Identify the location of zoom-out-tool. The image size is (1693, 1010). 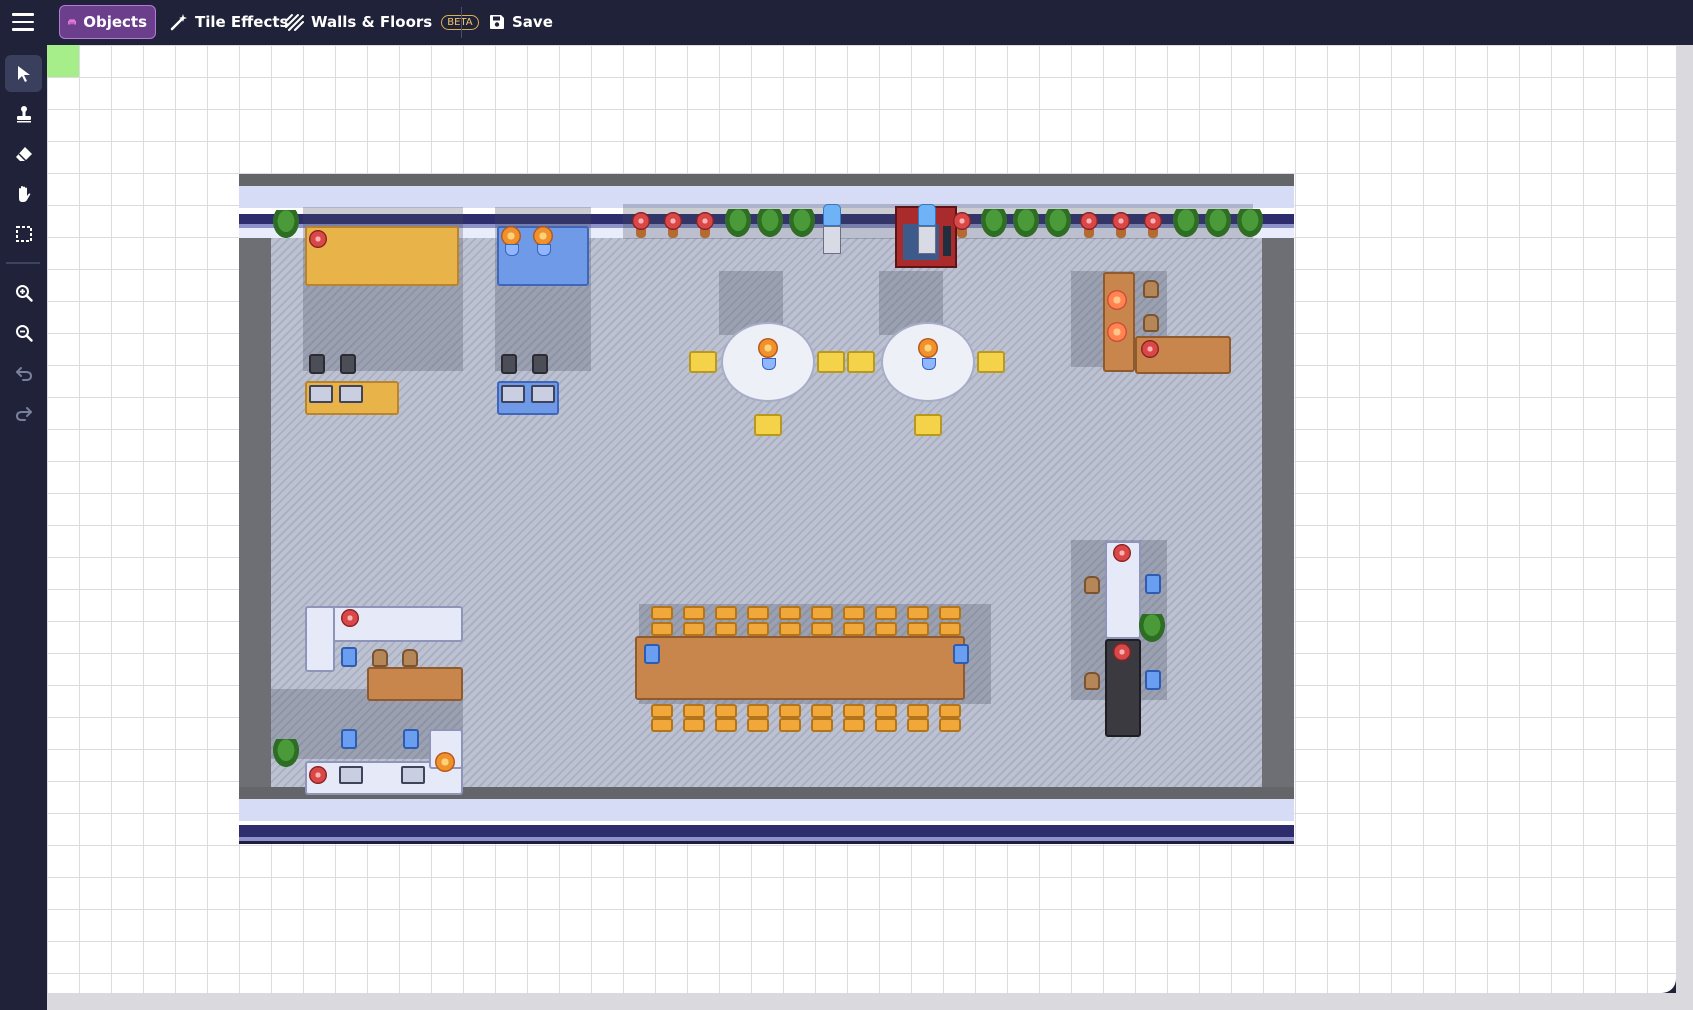
(23, 332).